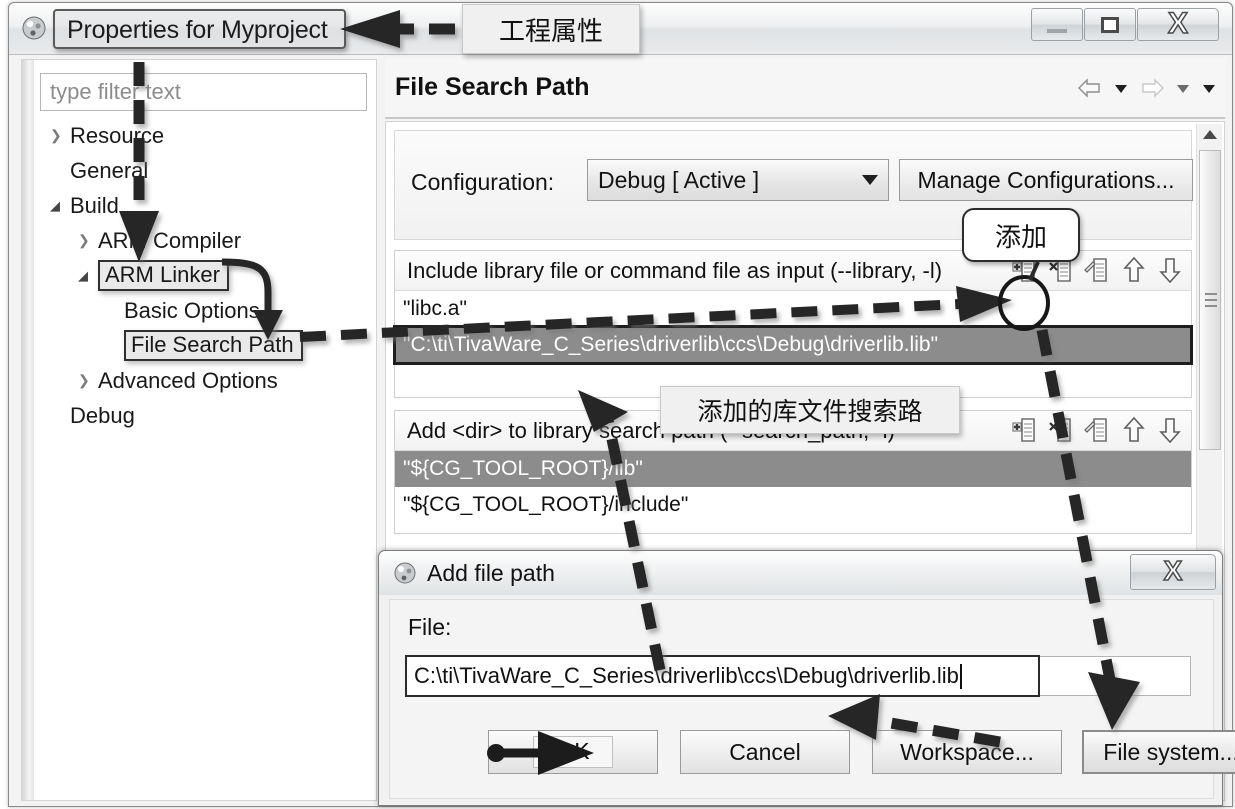  I want to click on tree-item-arm-linker: ◢ ARM Linker, so click(205, 275).